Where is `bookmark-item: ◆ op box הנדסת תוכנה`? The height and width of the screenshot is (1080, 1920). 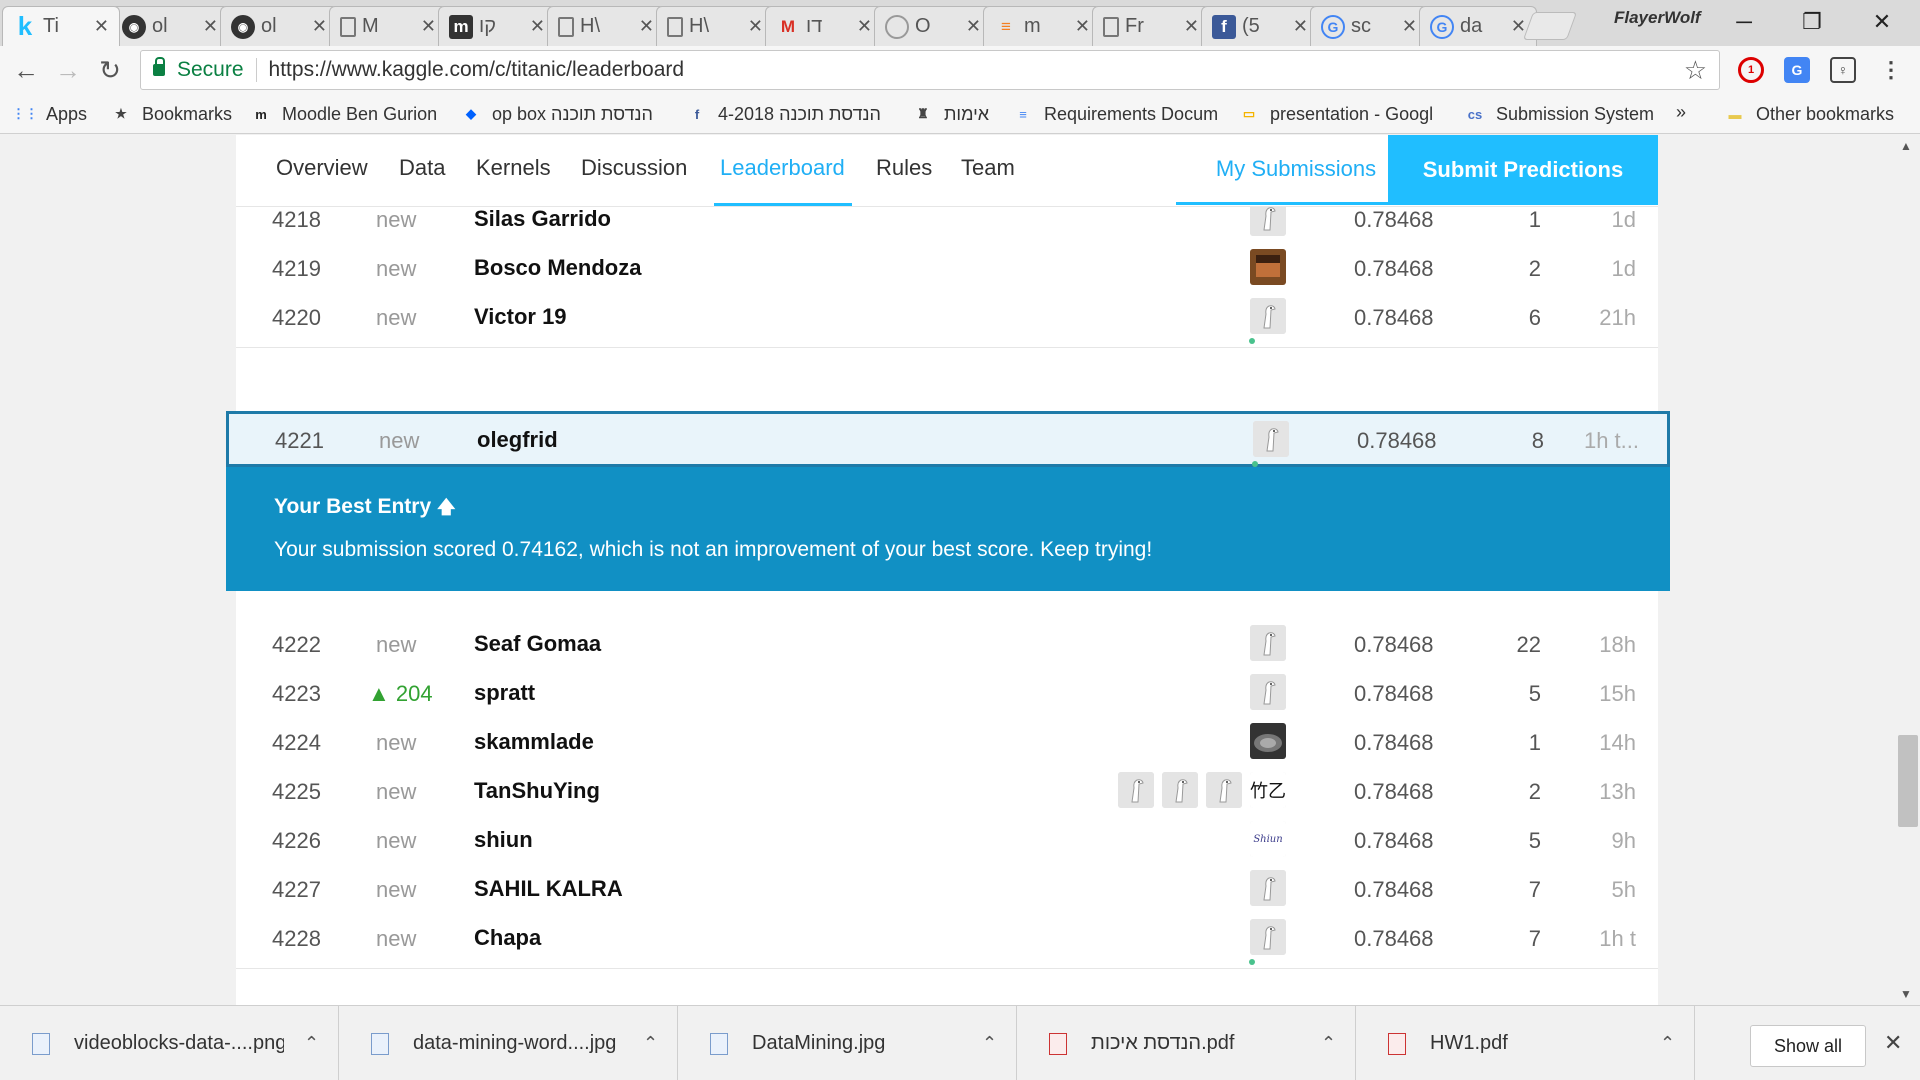 bookmark-item: ◆ op box הנדסת תוכנה is located at coordinates (556, 114).